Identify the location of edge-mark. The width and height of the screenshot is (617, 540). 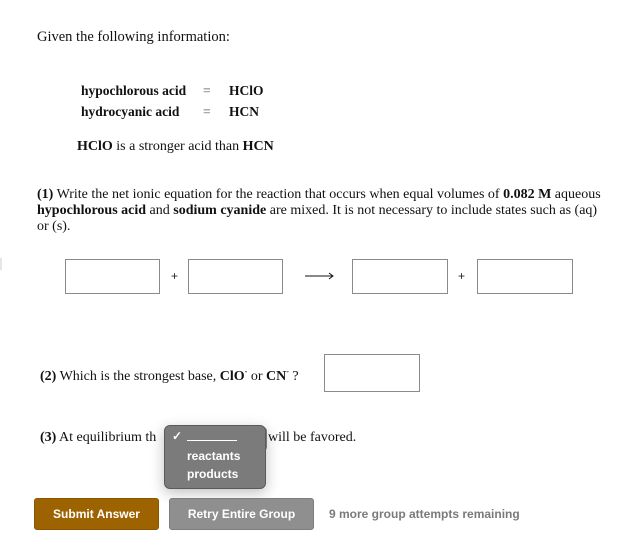
(1, 264).